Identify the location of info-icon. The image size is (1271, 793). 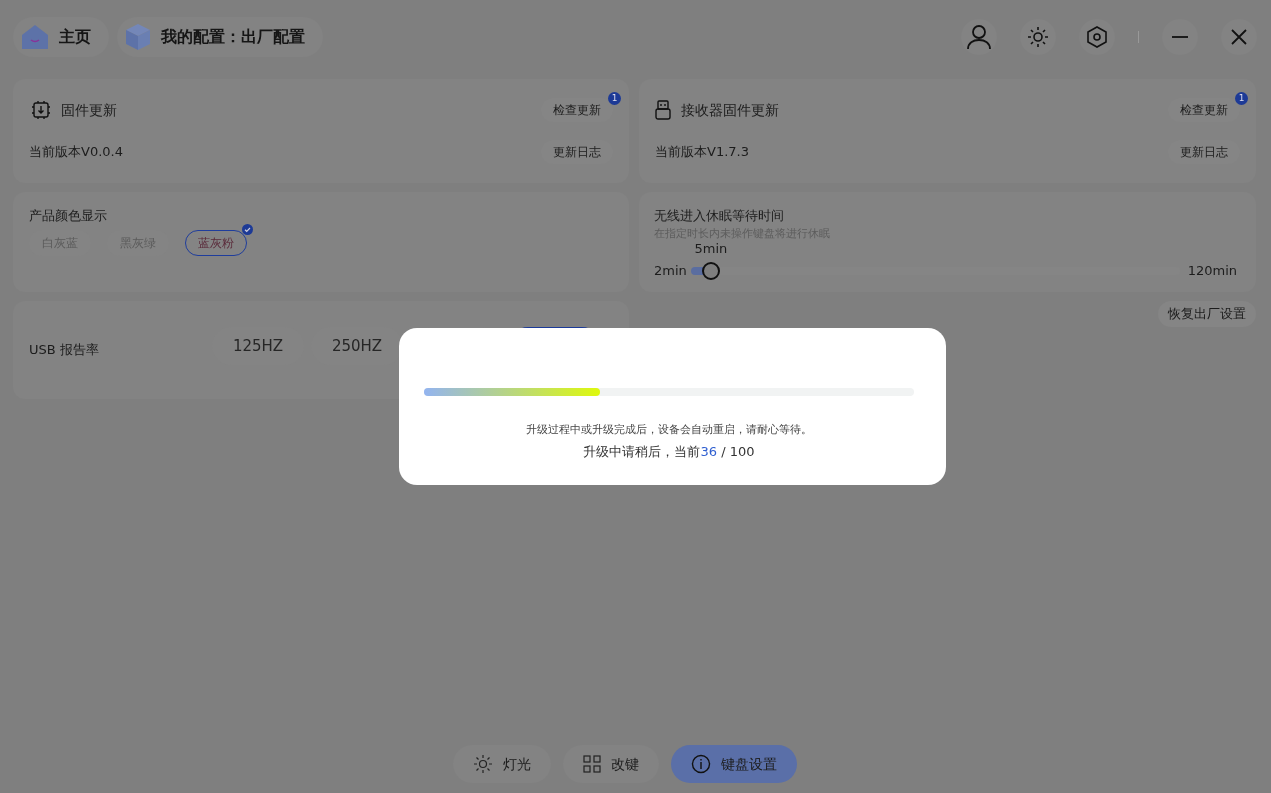
(701, 764).